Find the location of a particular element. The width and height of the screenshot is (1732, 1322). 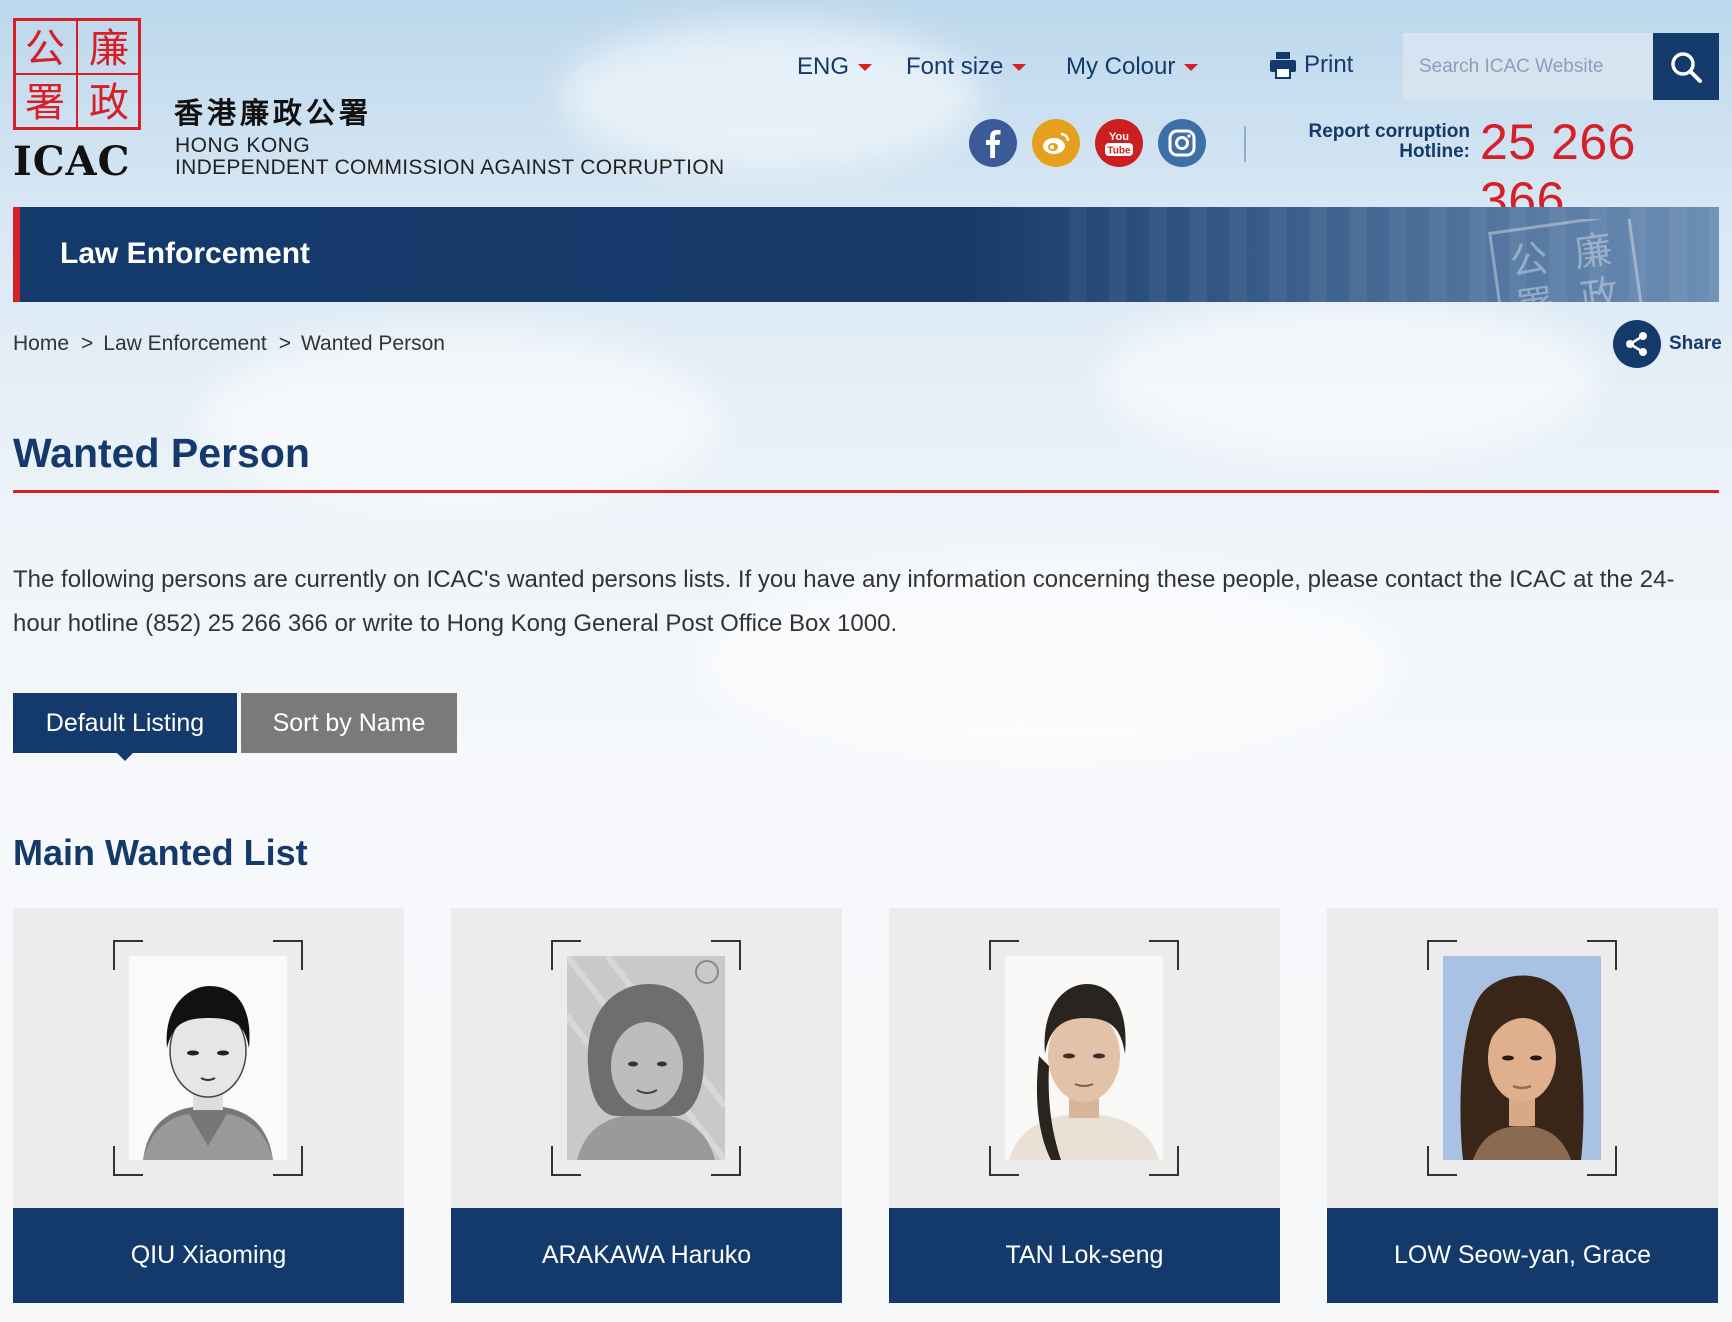

language-label: ENG is located at coordinates (823, 66).